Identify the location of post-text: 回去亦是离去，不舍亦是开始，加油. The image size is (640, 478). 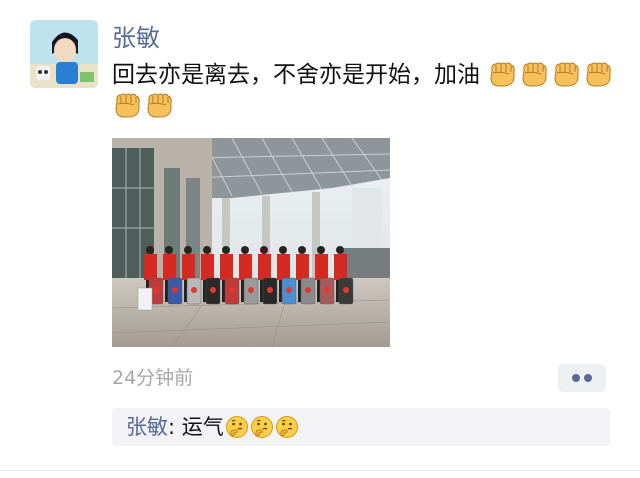
(367, 91).